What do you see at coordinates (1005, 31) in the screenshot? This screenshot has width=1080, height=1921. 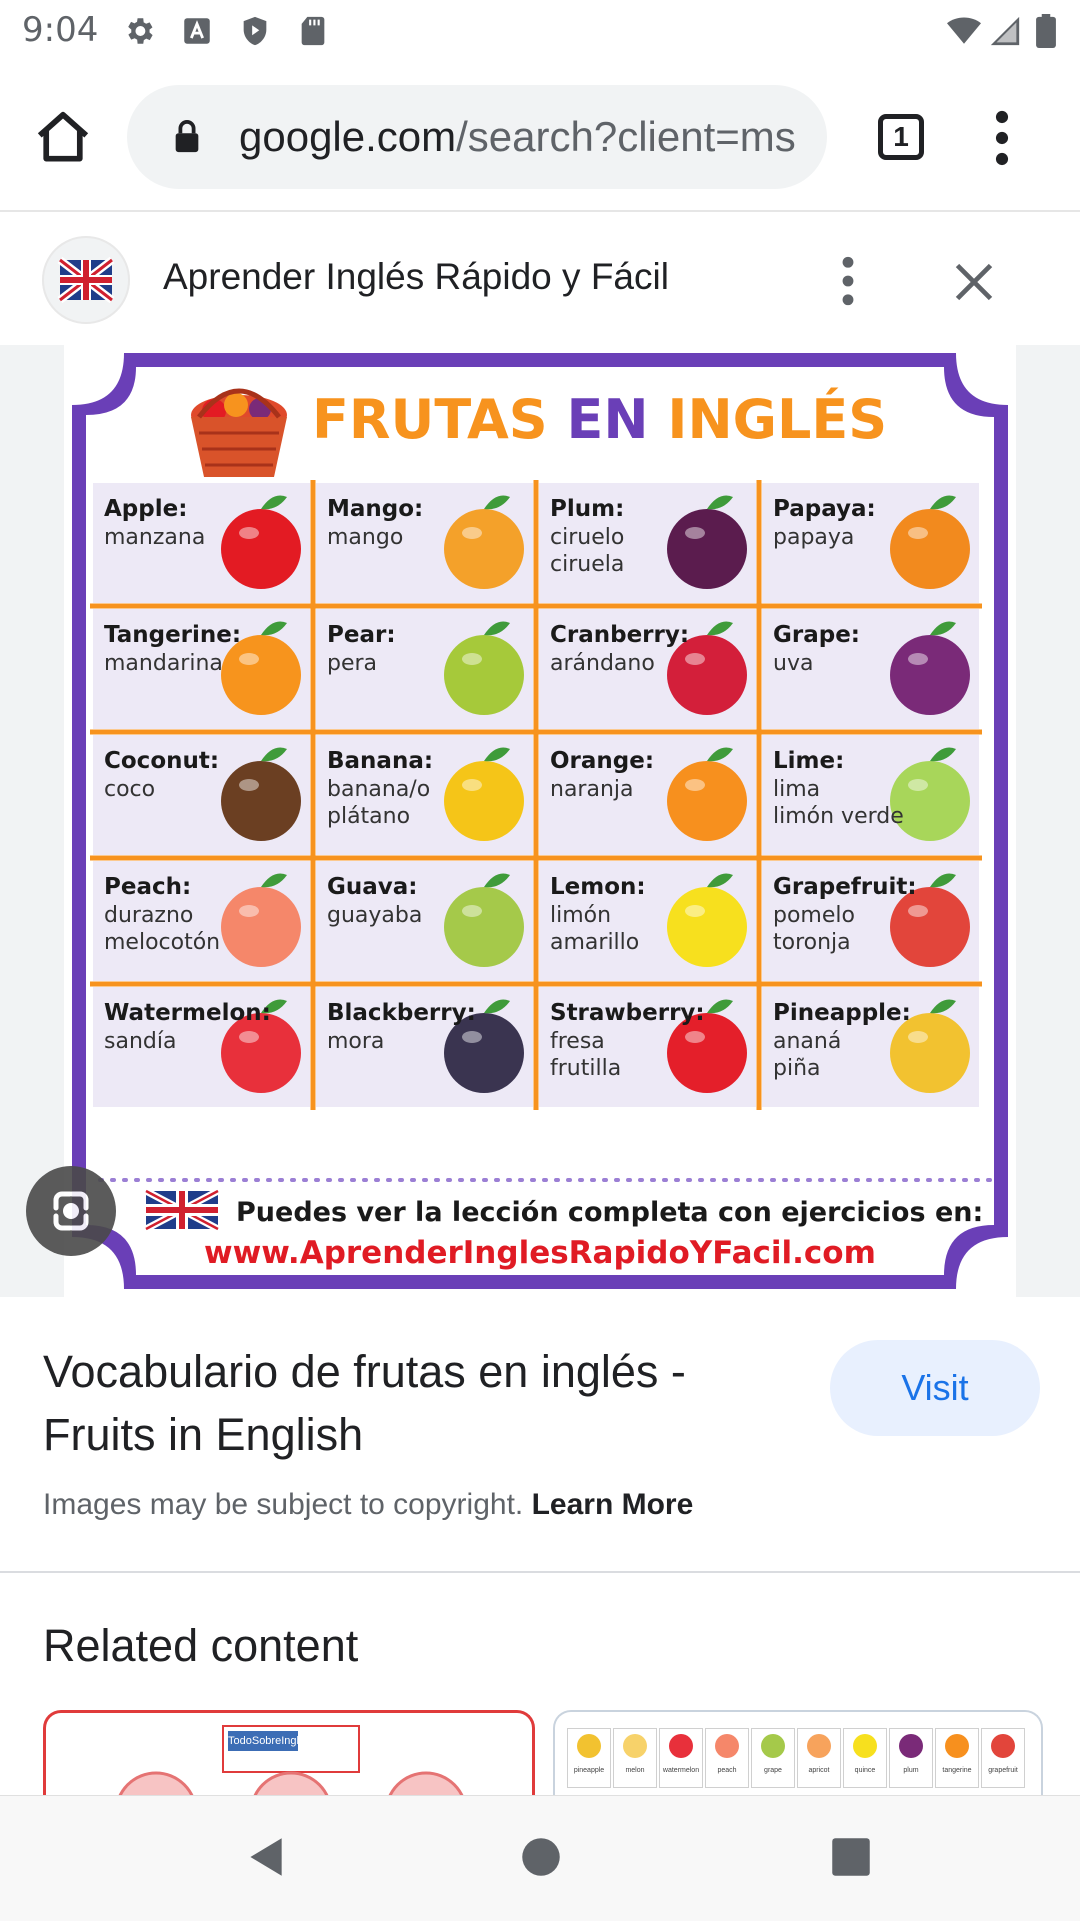 I see `signal-icon` at bounding box center [1005, 31].